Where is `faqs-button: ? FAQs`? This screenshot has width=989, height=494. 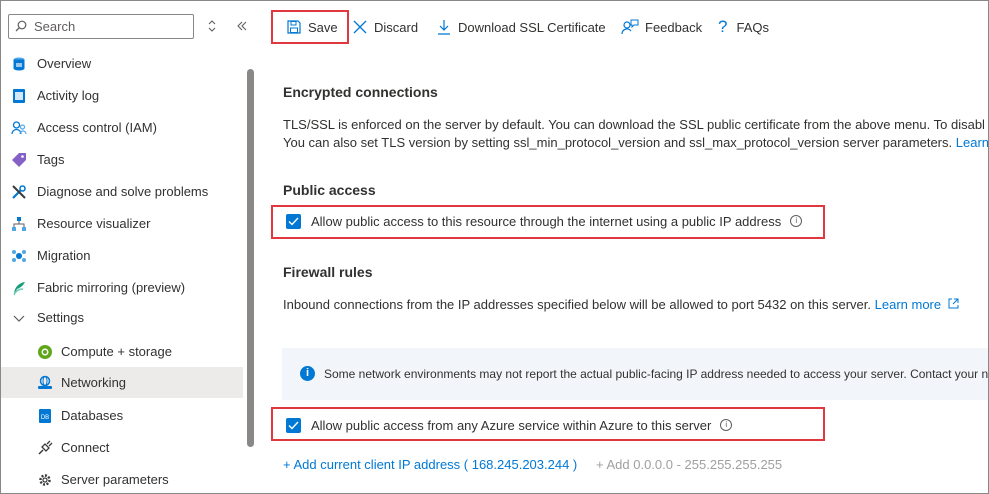
faqs-button: ? FAQs is located at coordinates (743, 27).